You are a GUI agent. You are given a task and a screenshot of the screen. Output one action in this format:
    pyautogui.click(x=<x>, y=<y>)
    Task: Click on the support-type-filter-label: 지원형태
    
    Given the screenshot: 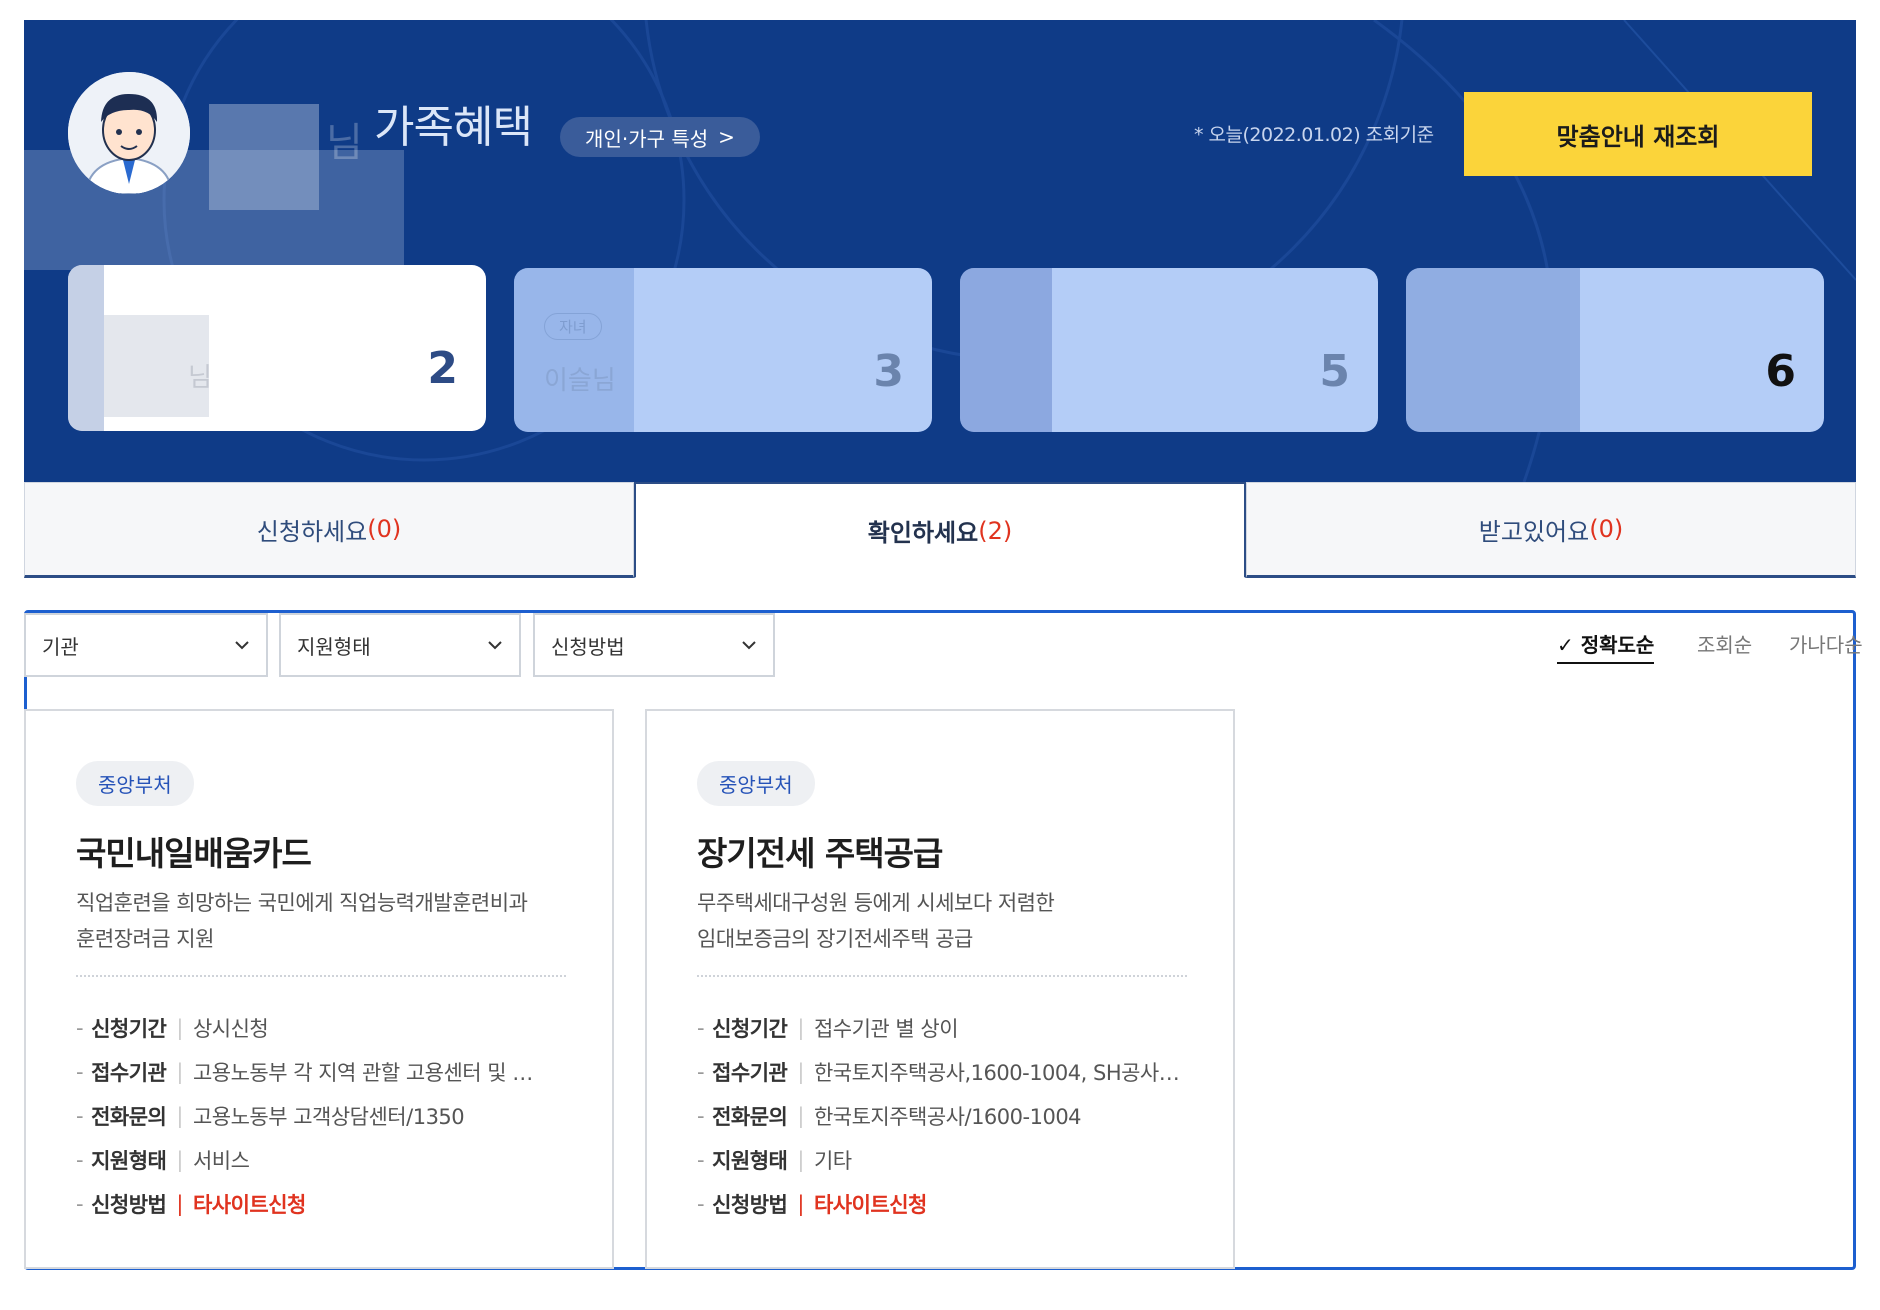 What is the action you would take?
    pyautogui.click(x=334, y=646)
    